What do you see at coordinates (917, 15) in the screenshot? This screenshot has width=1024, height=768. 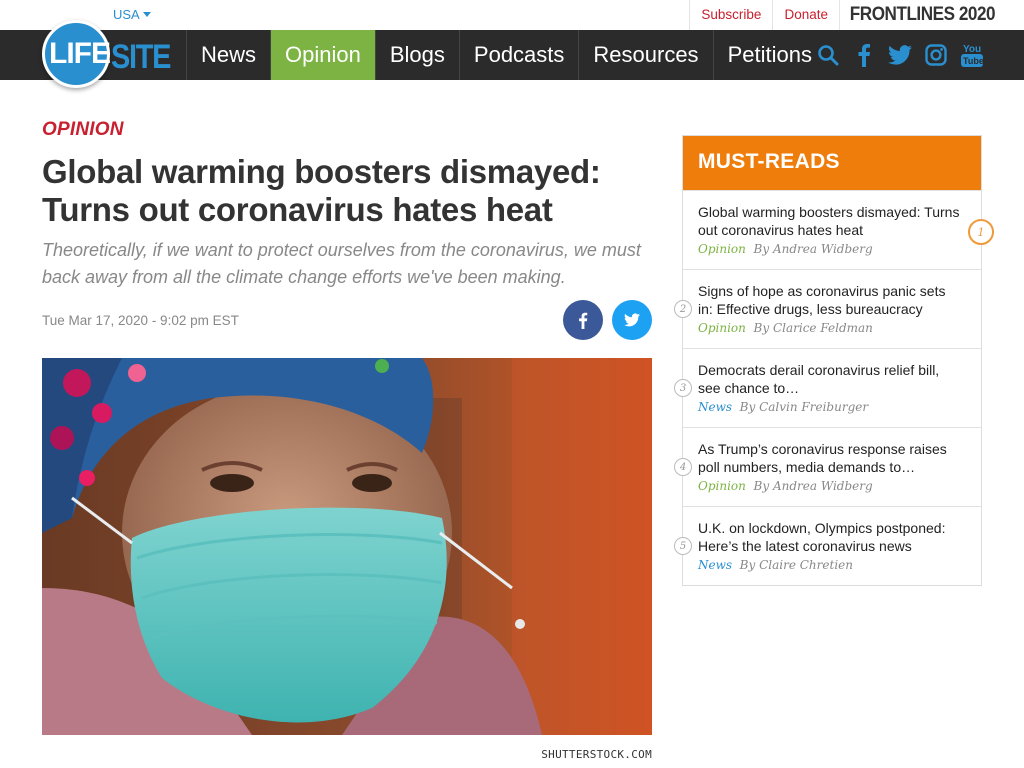 I see `frontlines-link: FRONTLINES 2020` at bounding box center [917, 15].